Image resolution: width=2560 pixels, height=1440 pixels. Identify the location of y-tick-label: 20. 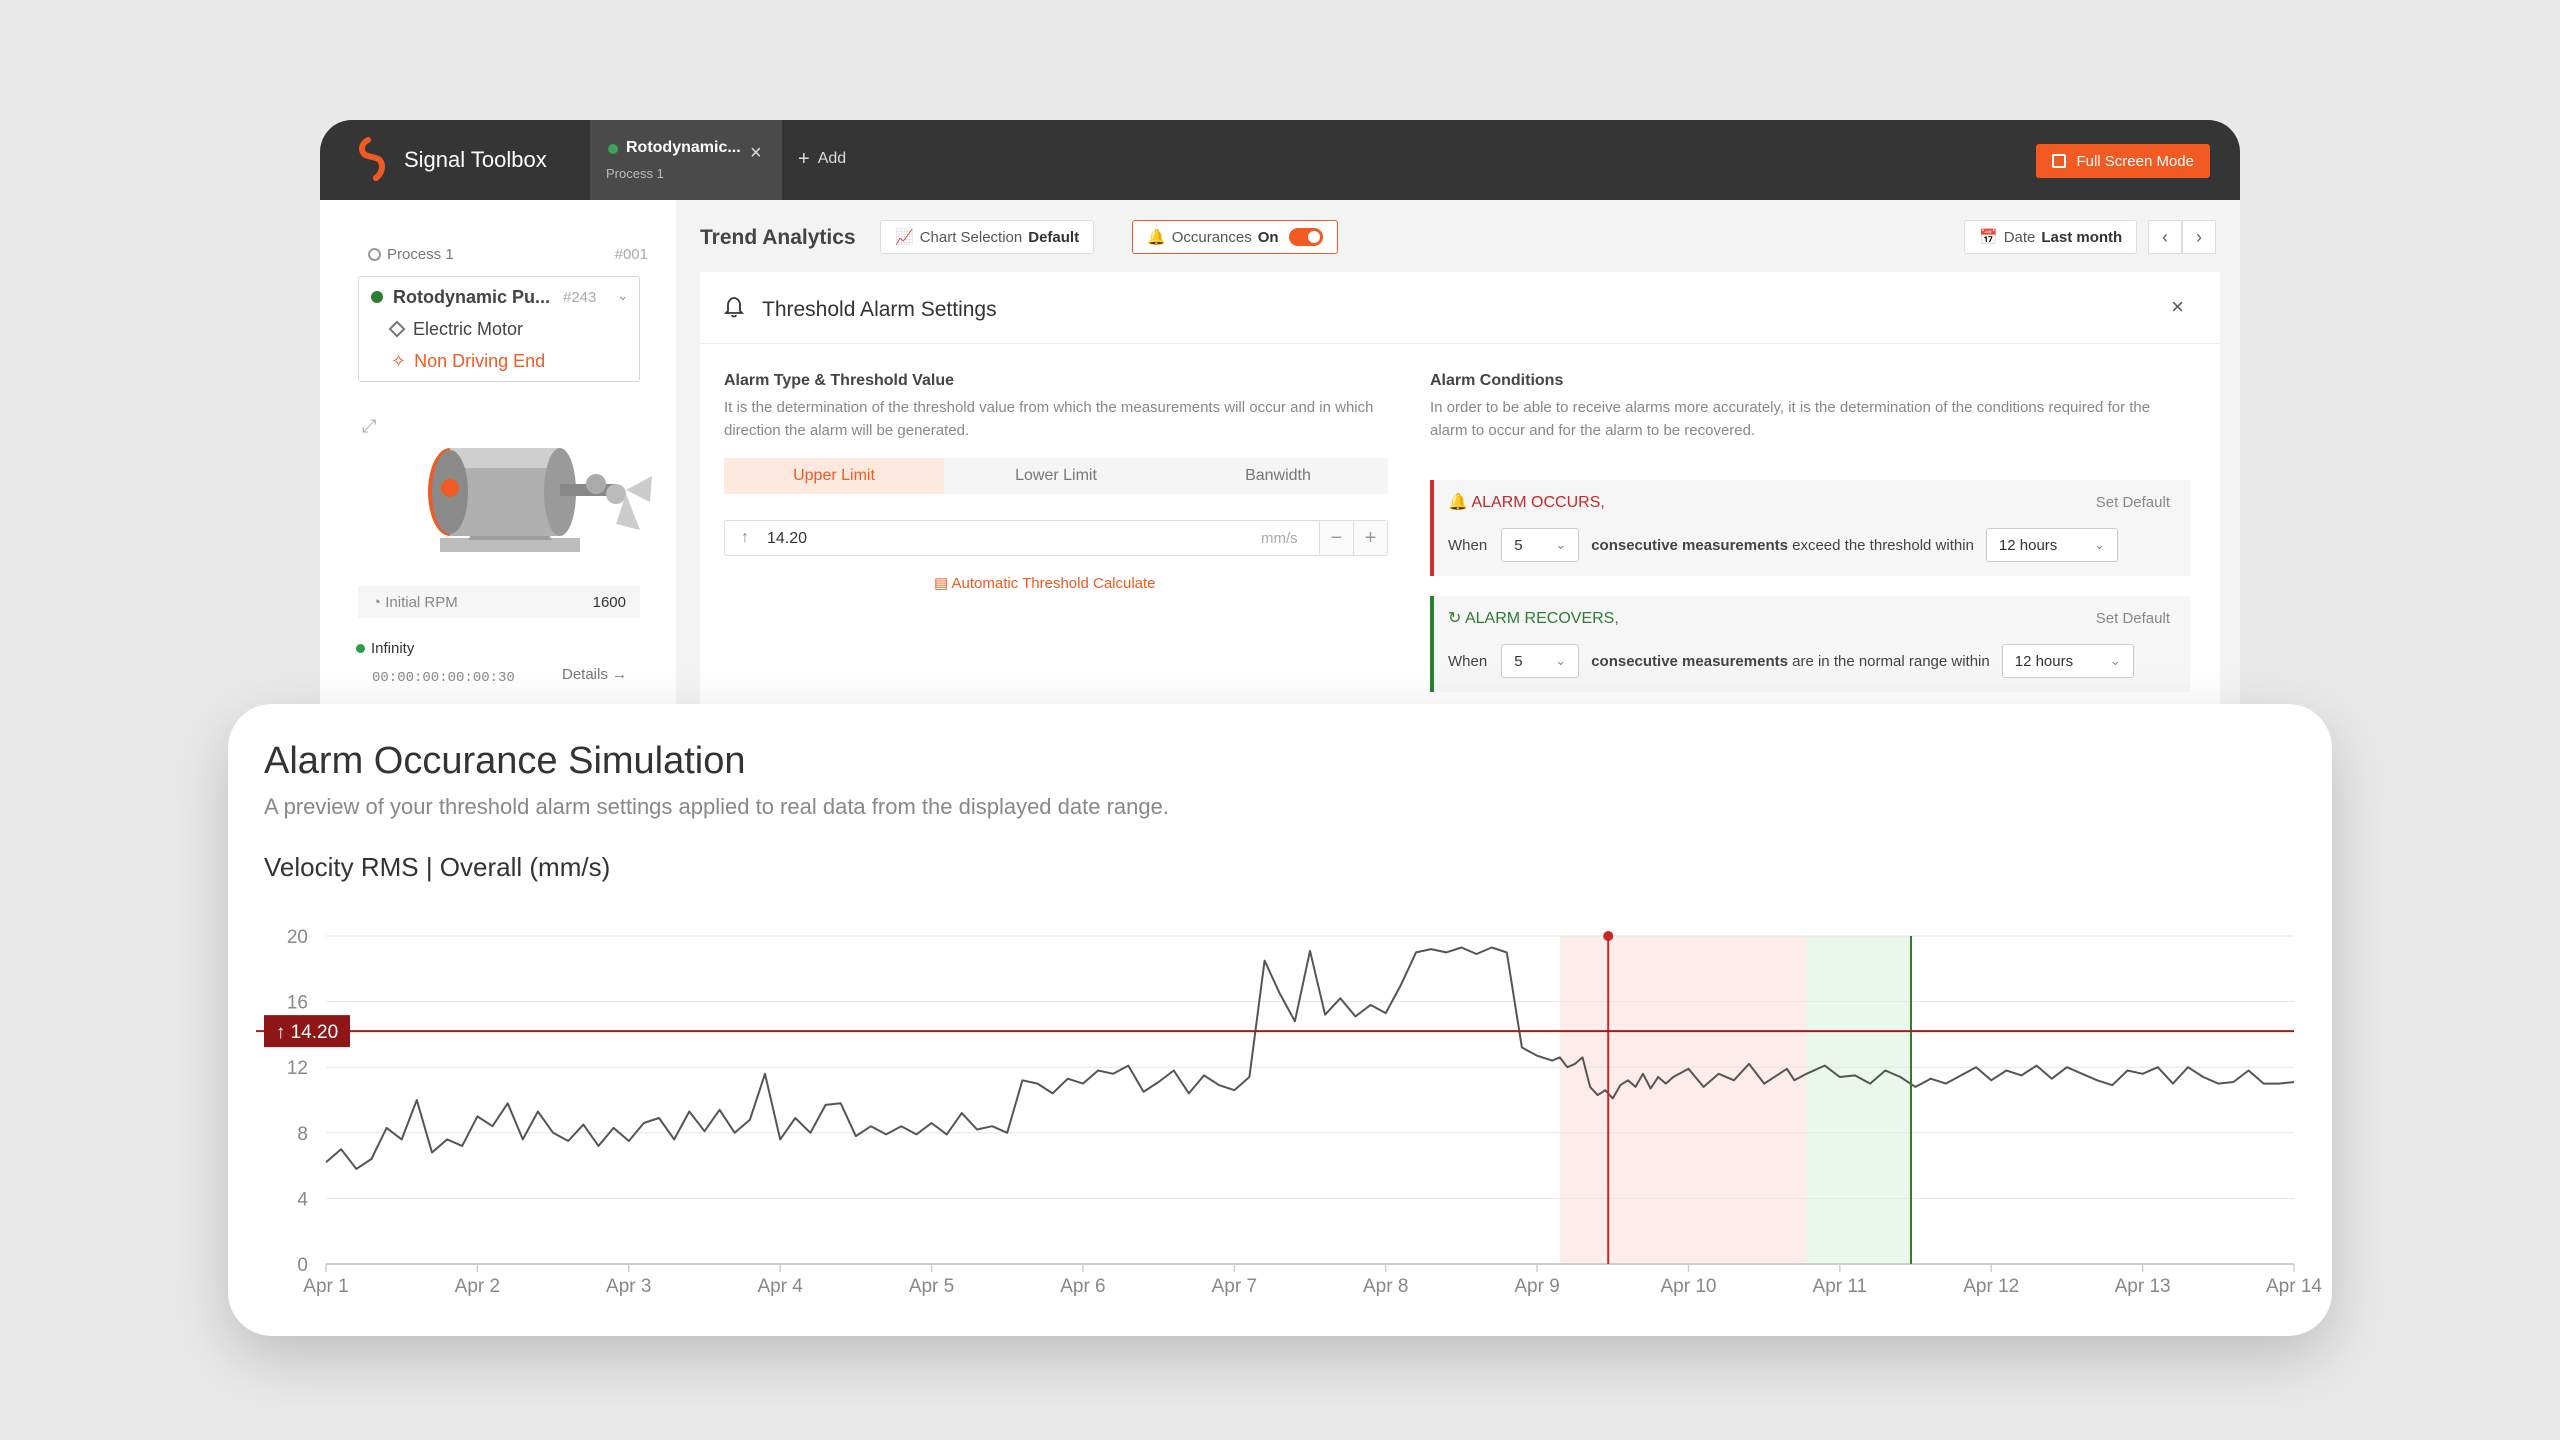
(297, 937).